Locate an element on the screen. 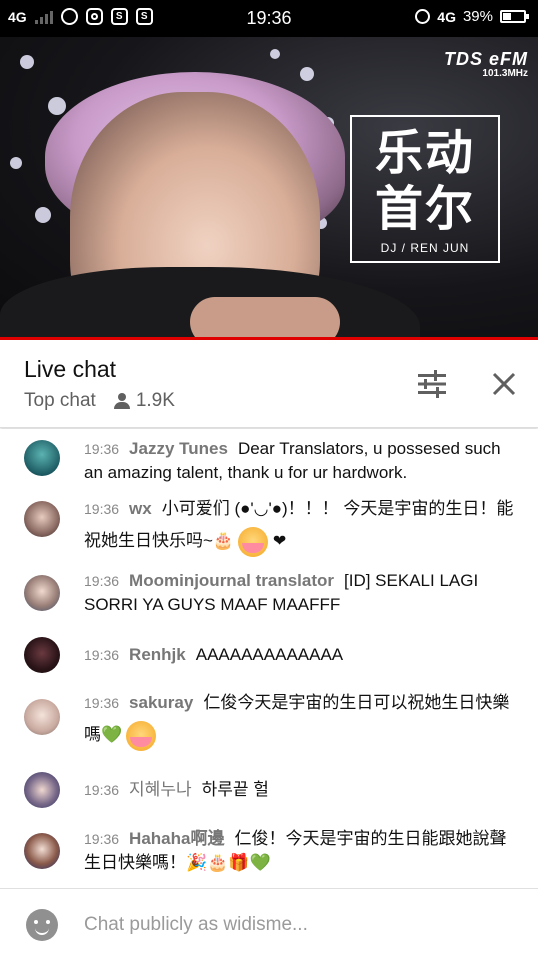 The width and height of the screenshot is (538, 959). alarm-icon is located at coordinates (423, 16).